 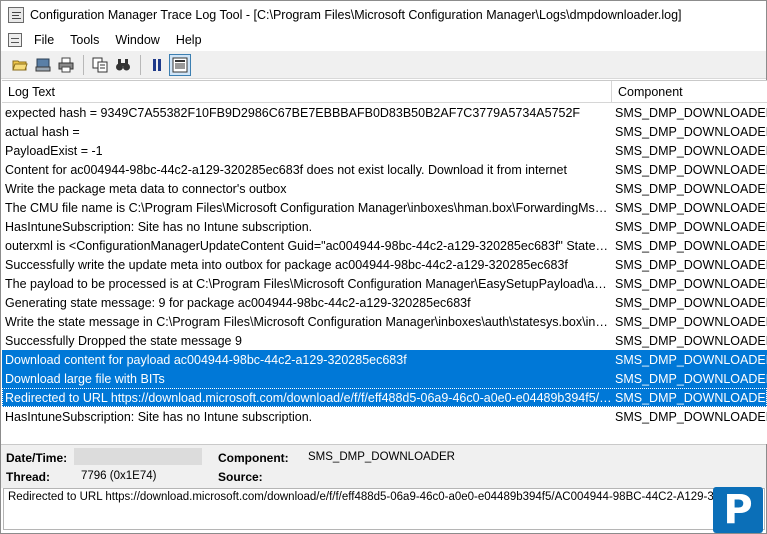 I want to click on print-icon, so click(x=66, y=64).